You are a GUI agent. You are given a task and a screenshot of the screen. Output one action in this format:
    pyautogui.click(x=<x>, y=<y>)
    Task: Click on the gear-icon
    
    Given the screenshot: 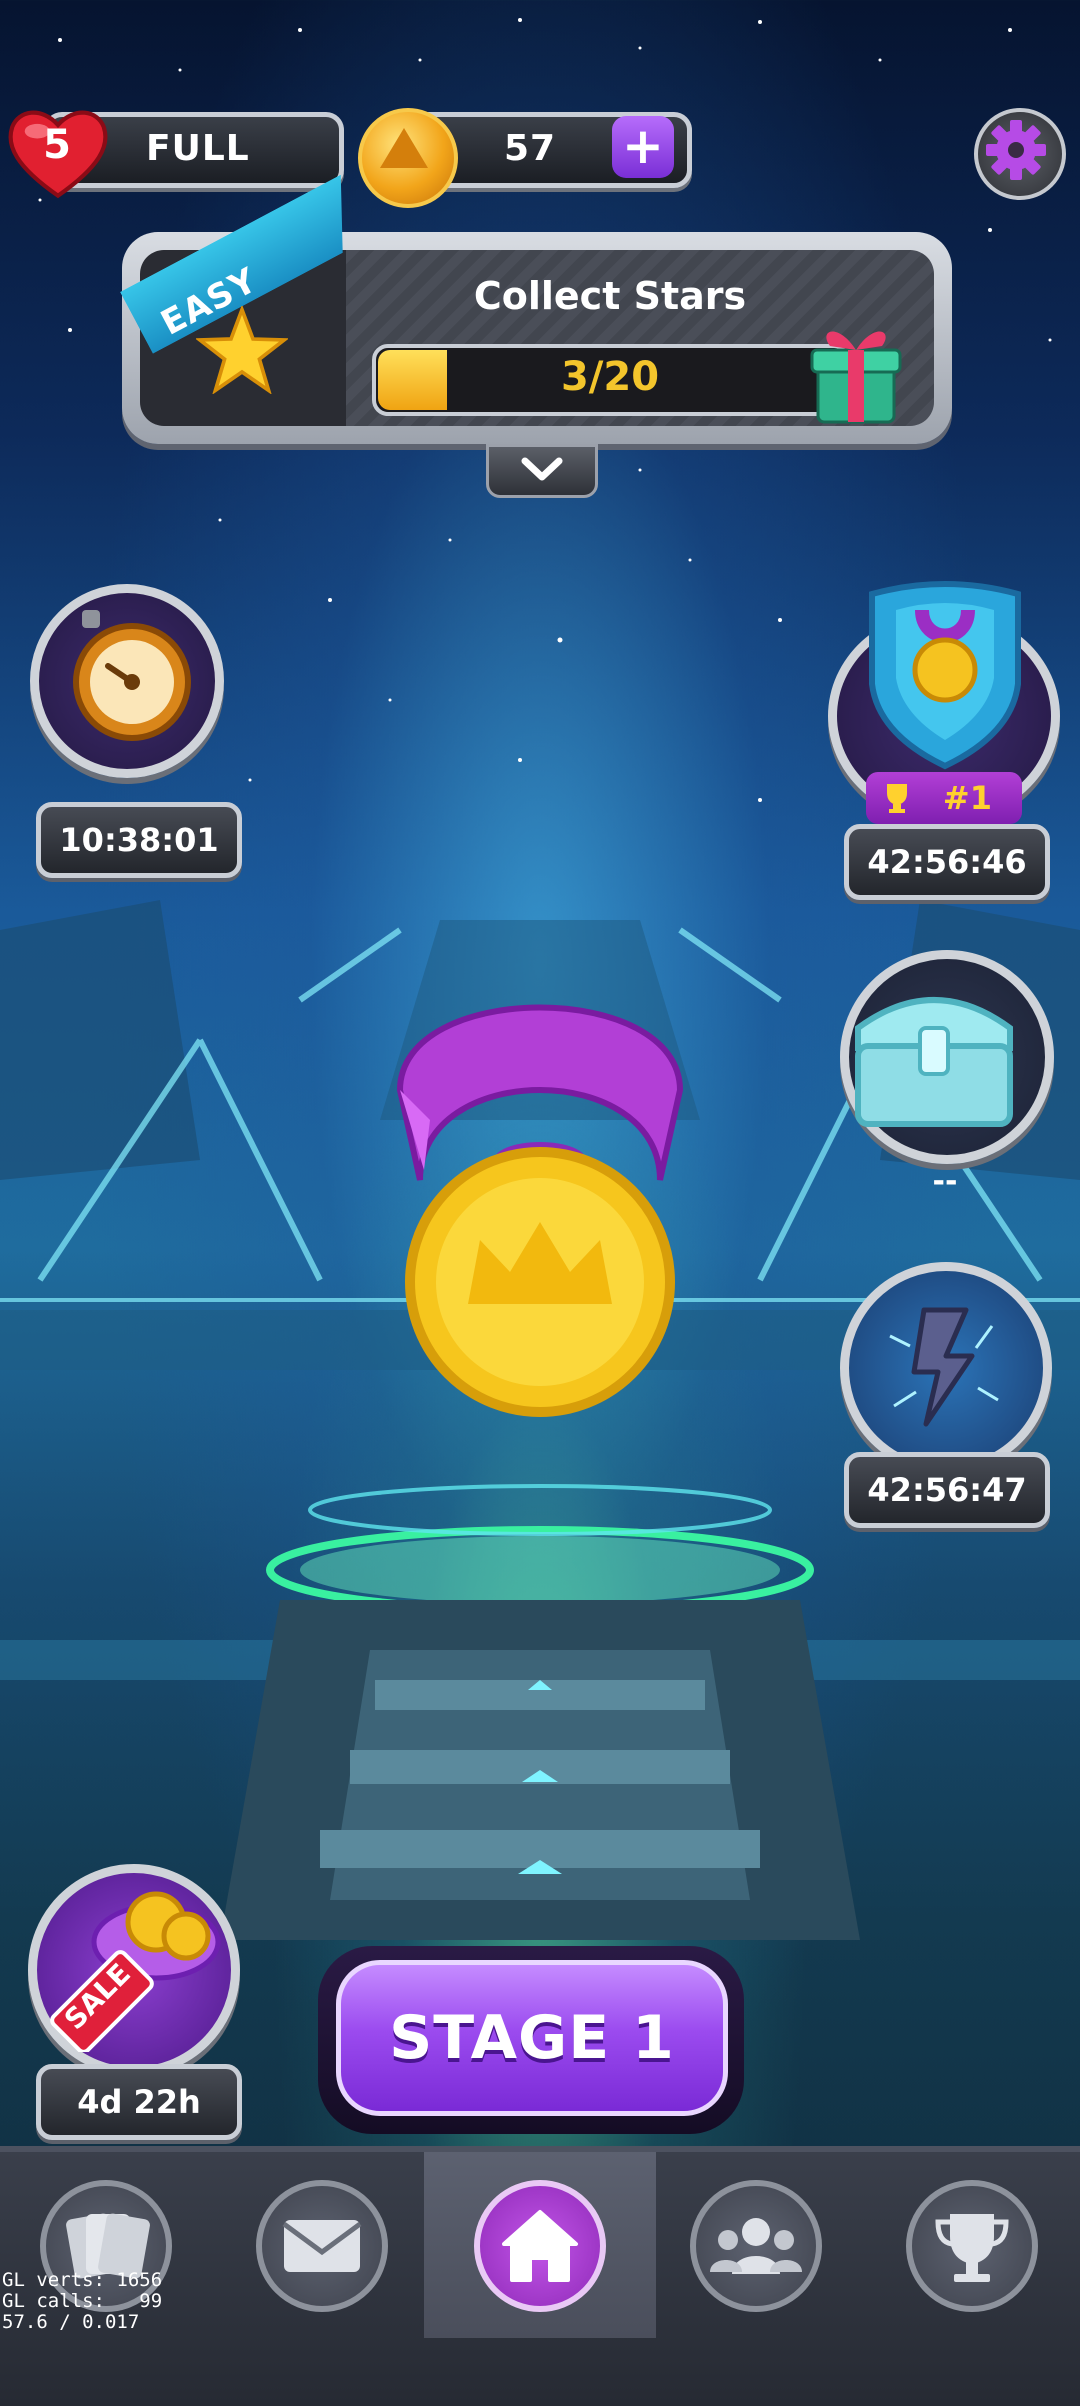 What is the action you would take?
    pyautogui.click(x=1016, y=150)
    